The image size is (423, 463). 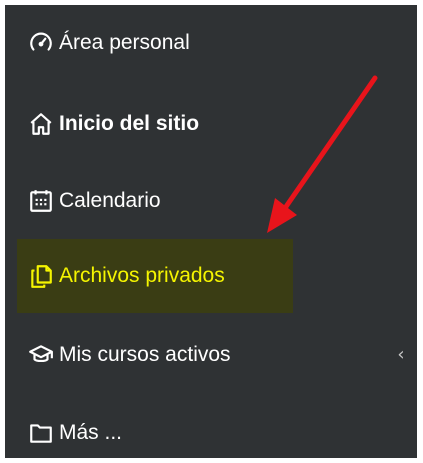 I want to click on dashboard-icon, so click(x=41, y=43).